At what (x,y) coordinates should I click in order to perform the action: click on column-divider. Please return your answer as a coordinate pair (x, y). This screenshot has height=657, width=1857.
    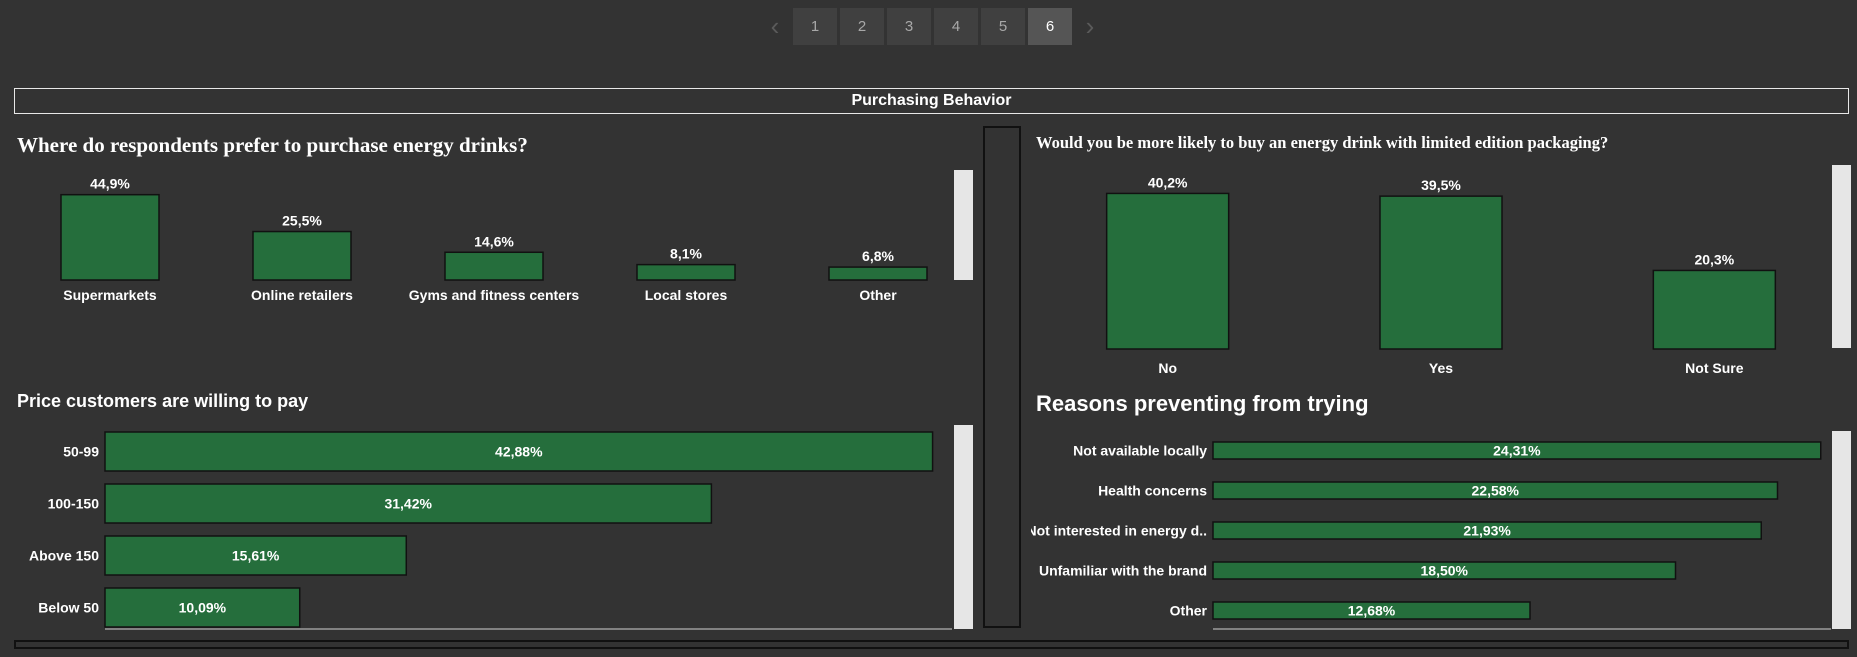
    Looking at the image, I should click on (1002, 377).